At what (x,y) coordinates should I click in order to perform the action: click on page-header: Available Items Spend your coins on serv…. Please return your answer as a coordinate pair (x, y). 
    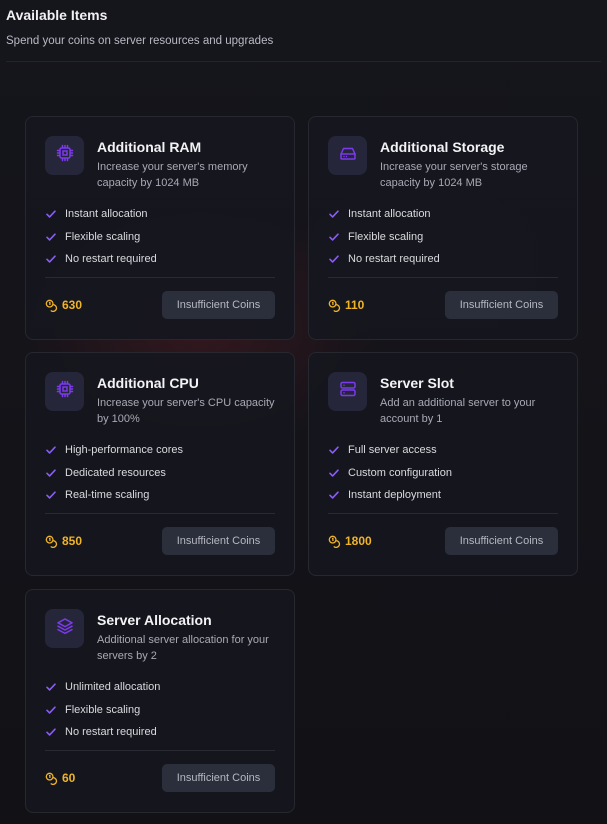
    Looking at the image, I should click on (303, 27).